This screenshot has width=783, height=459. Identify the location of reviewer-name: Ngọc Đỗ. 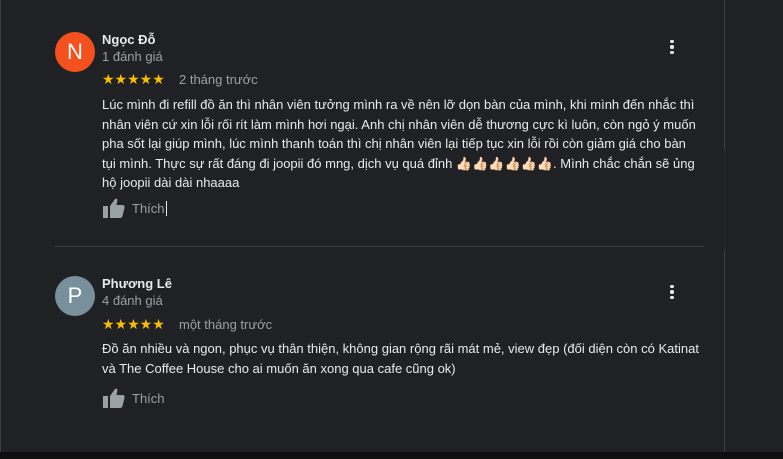
(128, 39).